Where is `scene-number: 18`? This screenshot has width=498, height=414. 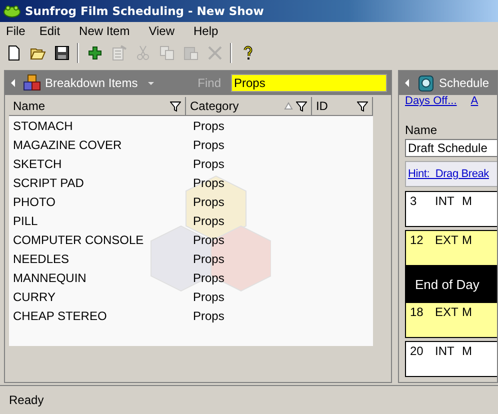 scene-number: 18 is located at coordinates (416, 312).